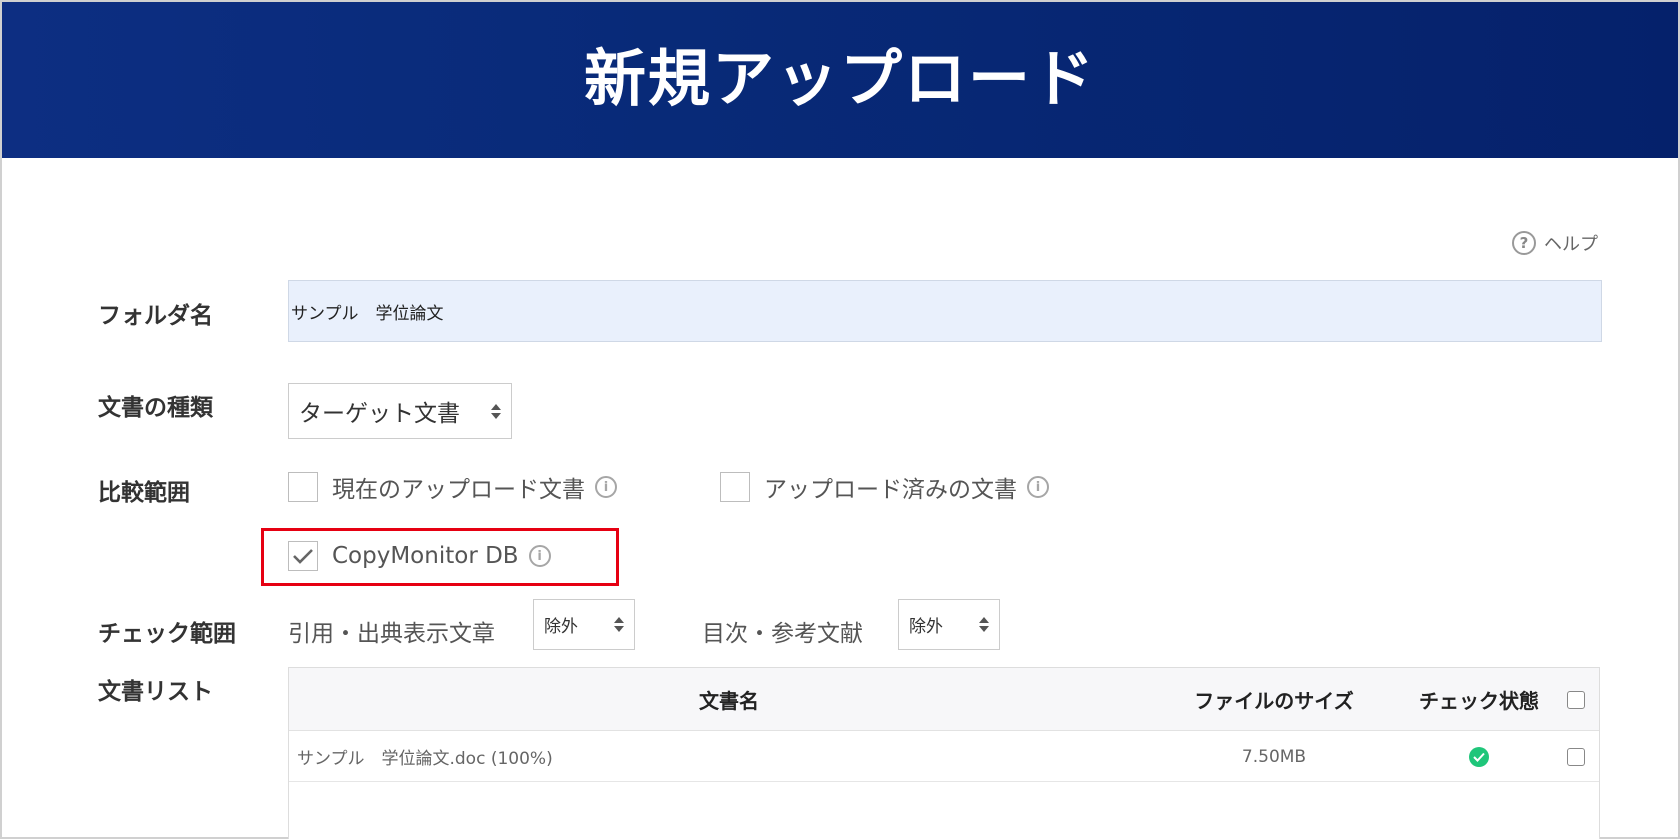  I want to click on compare-option-uploaded: アップロード済みの文書 i, so click(884, 487).